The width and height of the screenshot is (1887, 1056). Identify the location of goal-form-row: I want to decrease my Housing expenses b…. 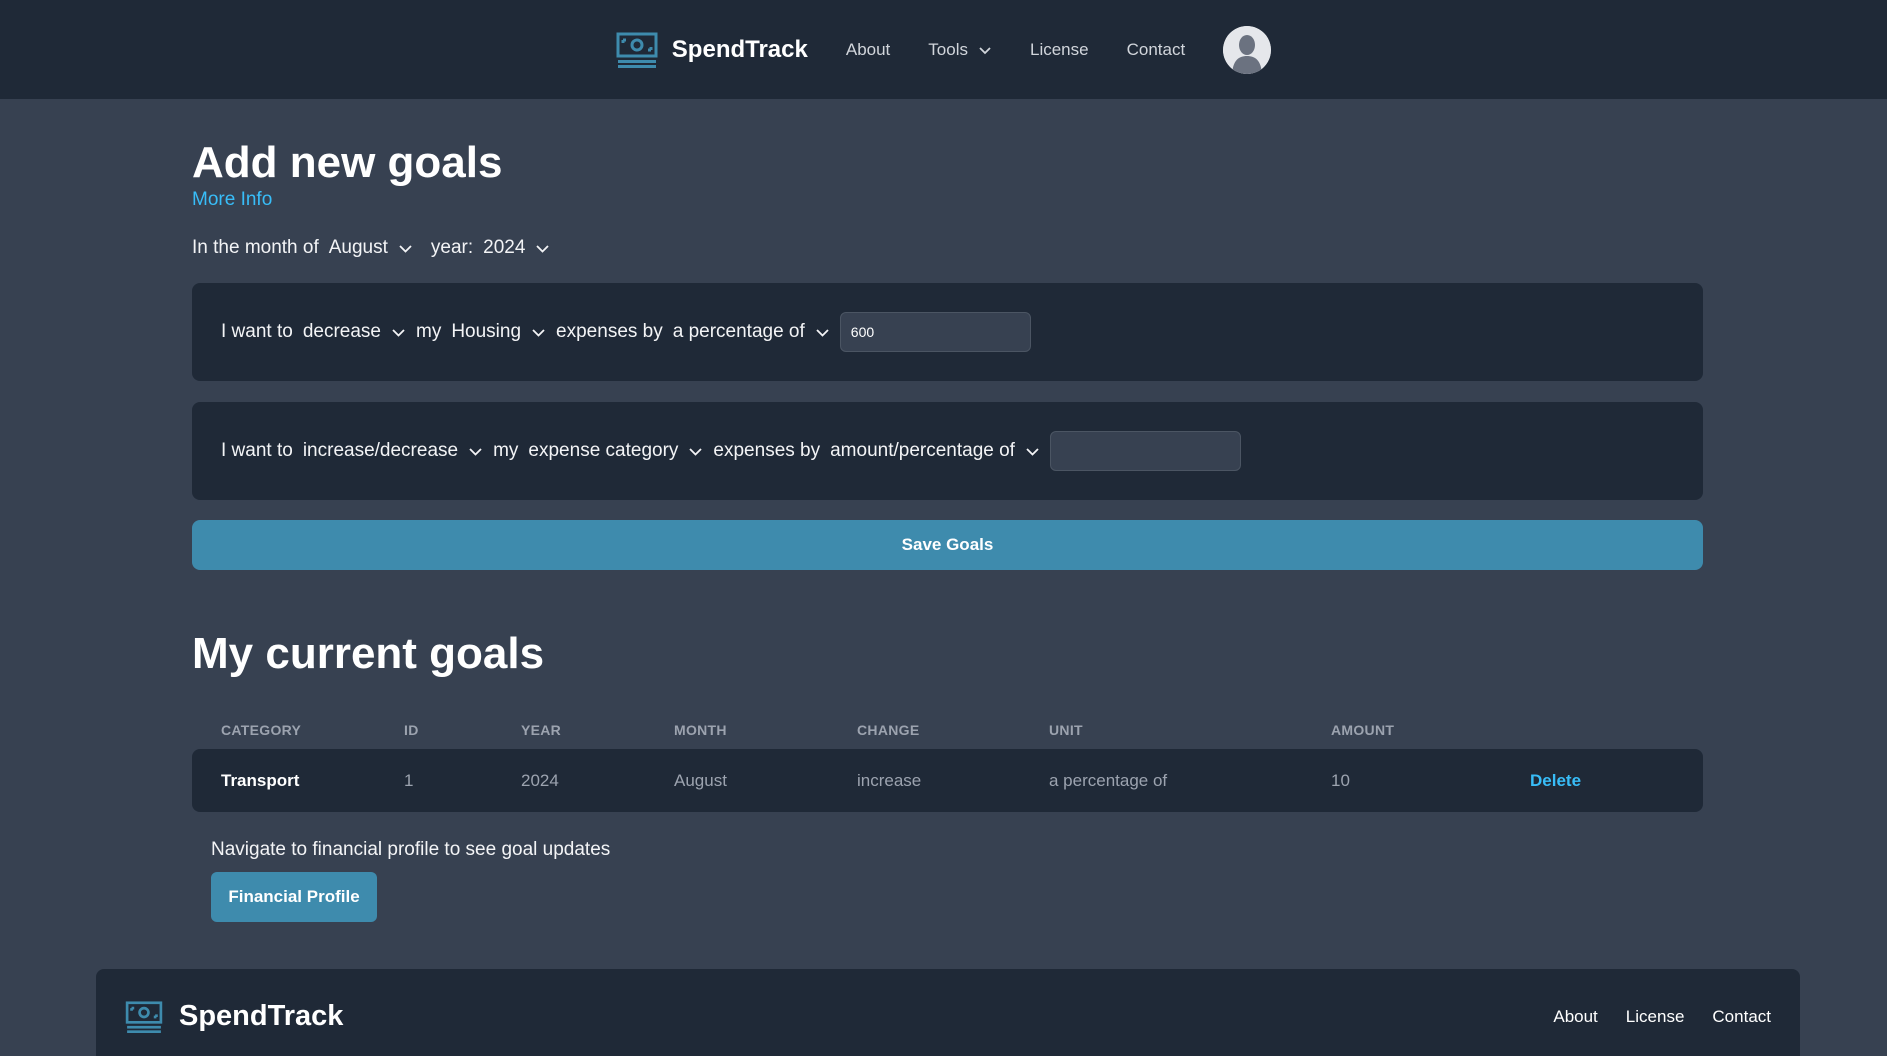
(947, 332).